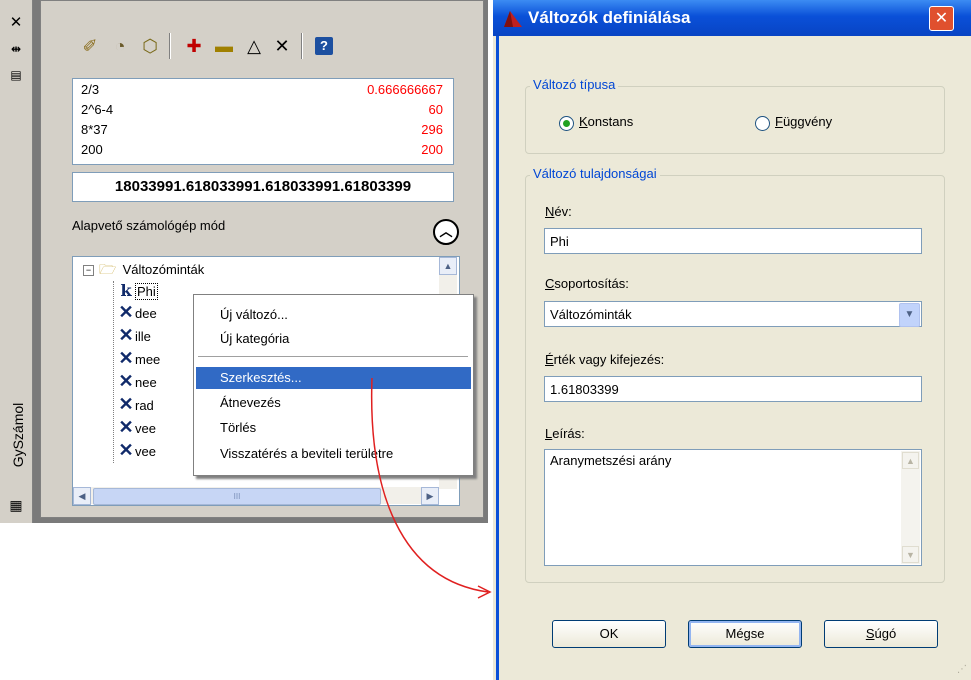 The height and width of the screenshot is (680, 971). What do you see at coordinates (126, 290) in the screenshot?
I see `constant-icon: k` at bounding box center [126, 290].